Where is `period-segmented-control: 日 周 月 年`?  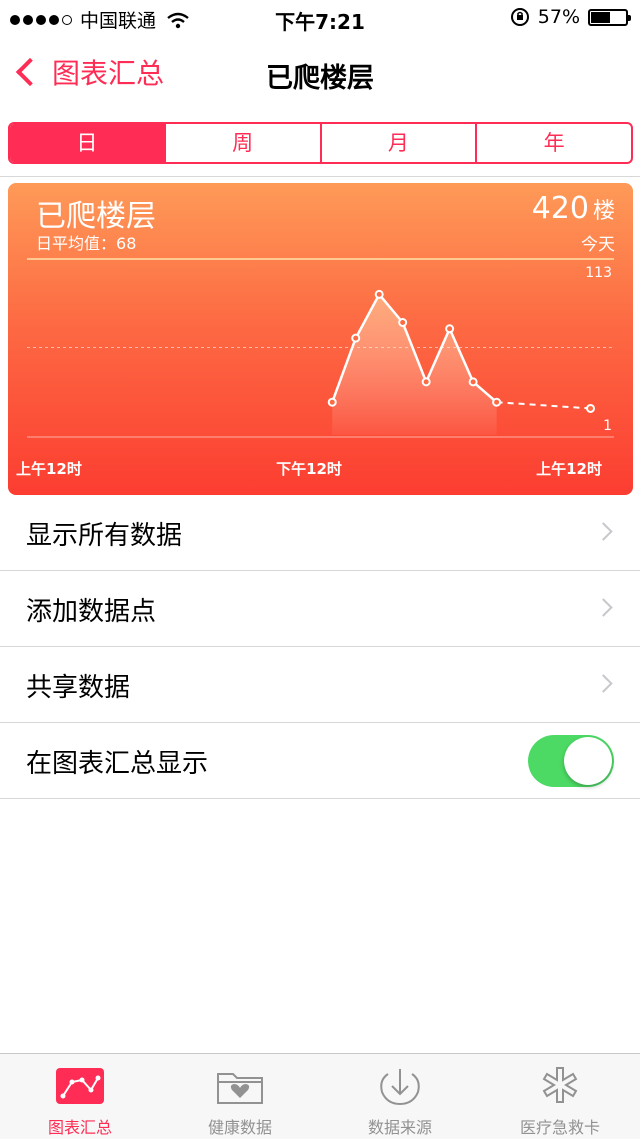 period-segmented-control: 日 周 月 年 is located at coordinates (320, 143).